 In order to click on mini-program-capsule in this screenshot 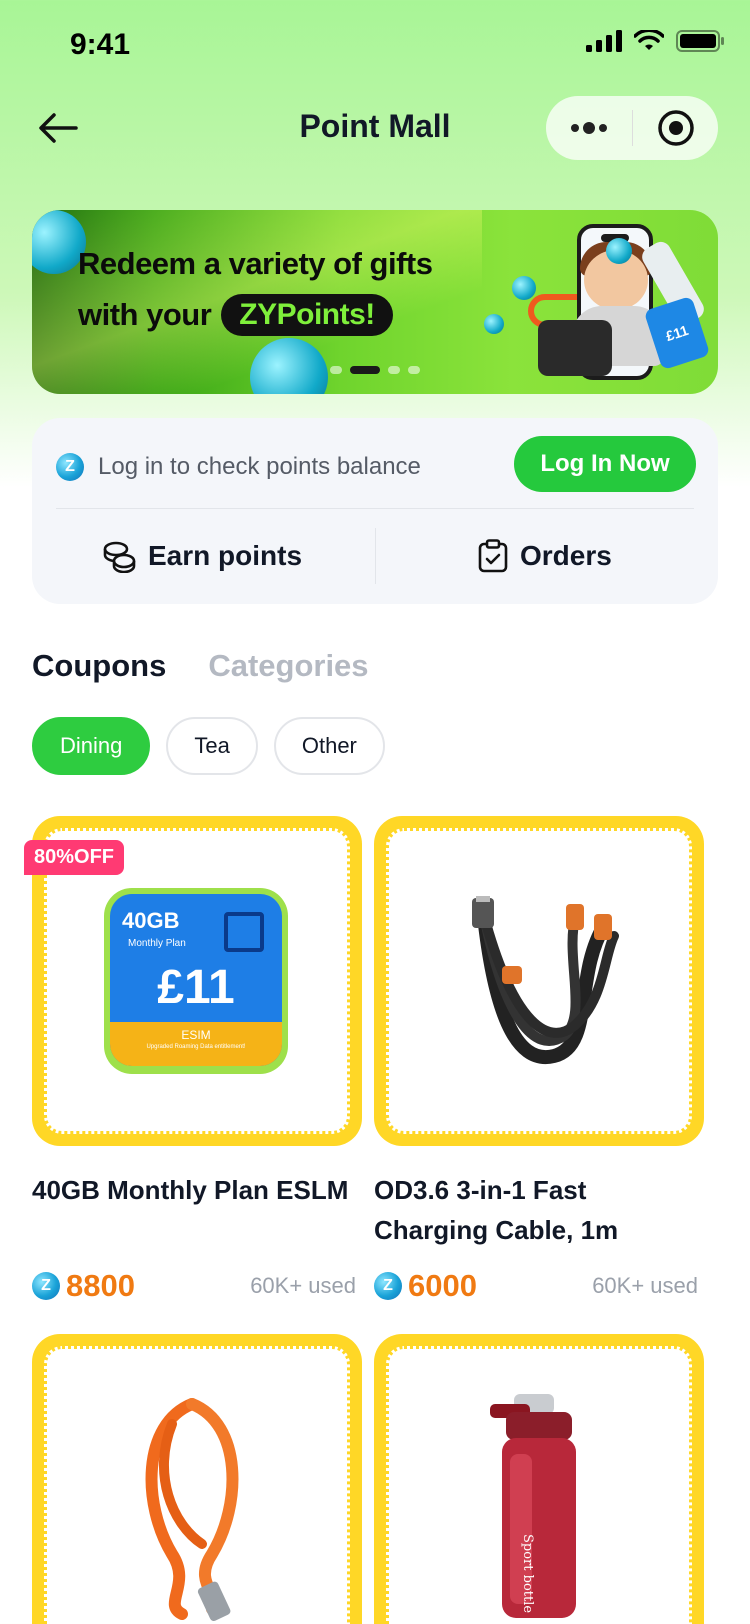, I will do `click(632, 128)`.